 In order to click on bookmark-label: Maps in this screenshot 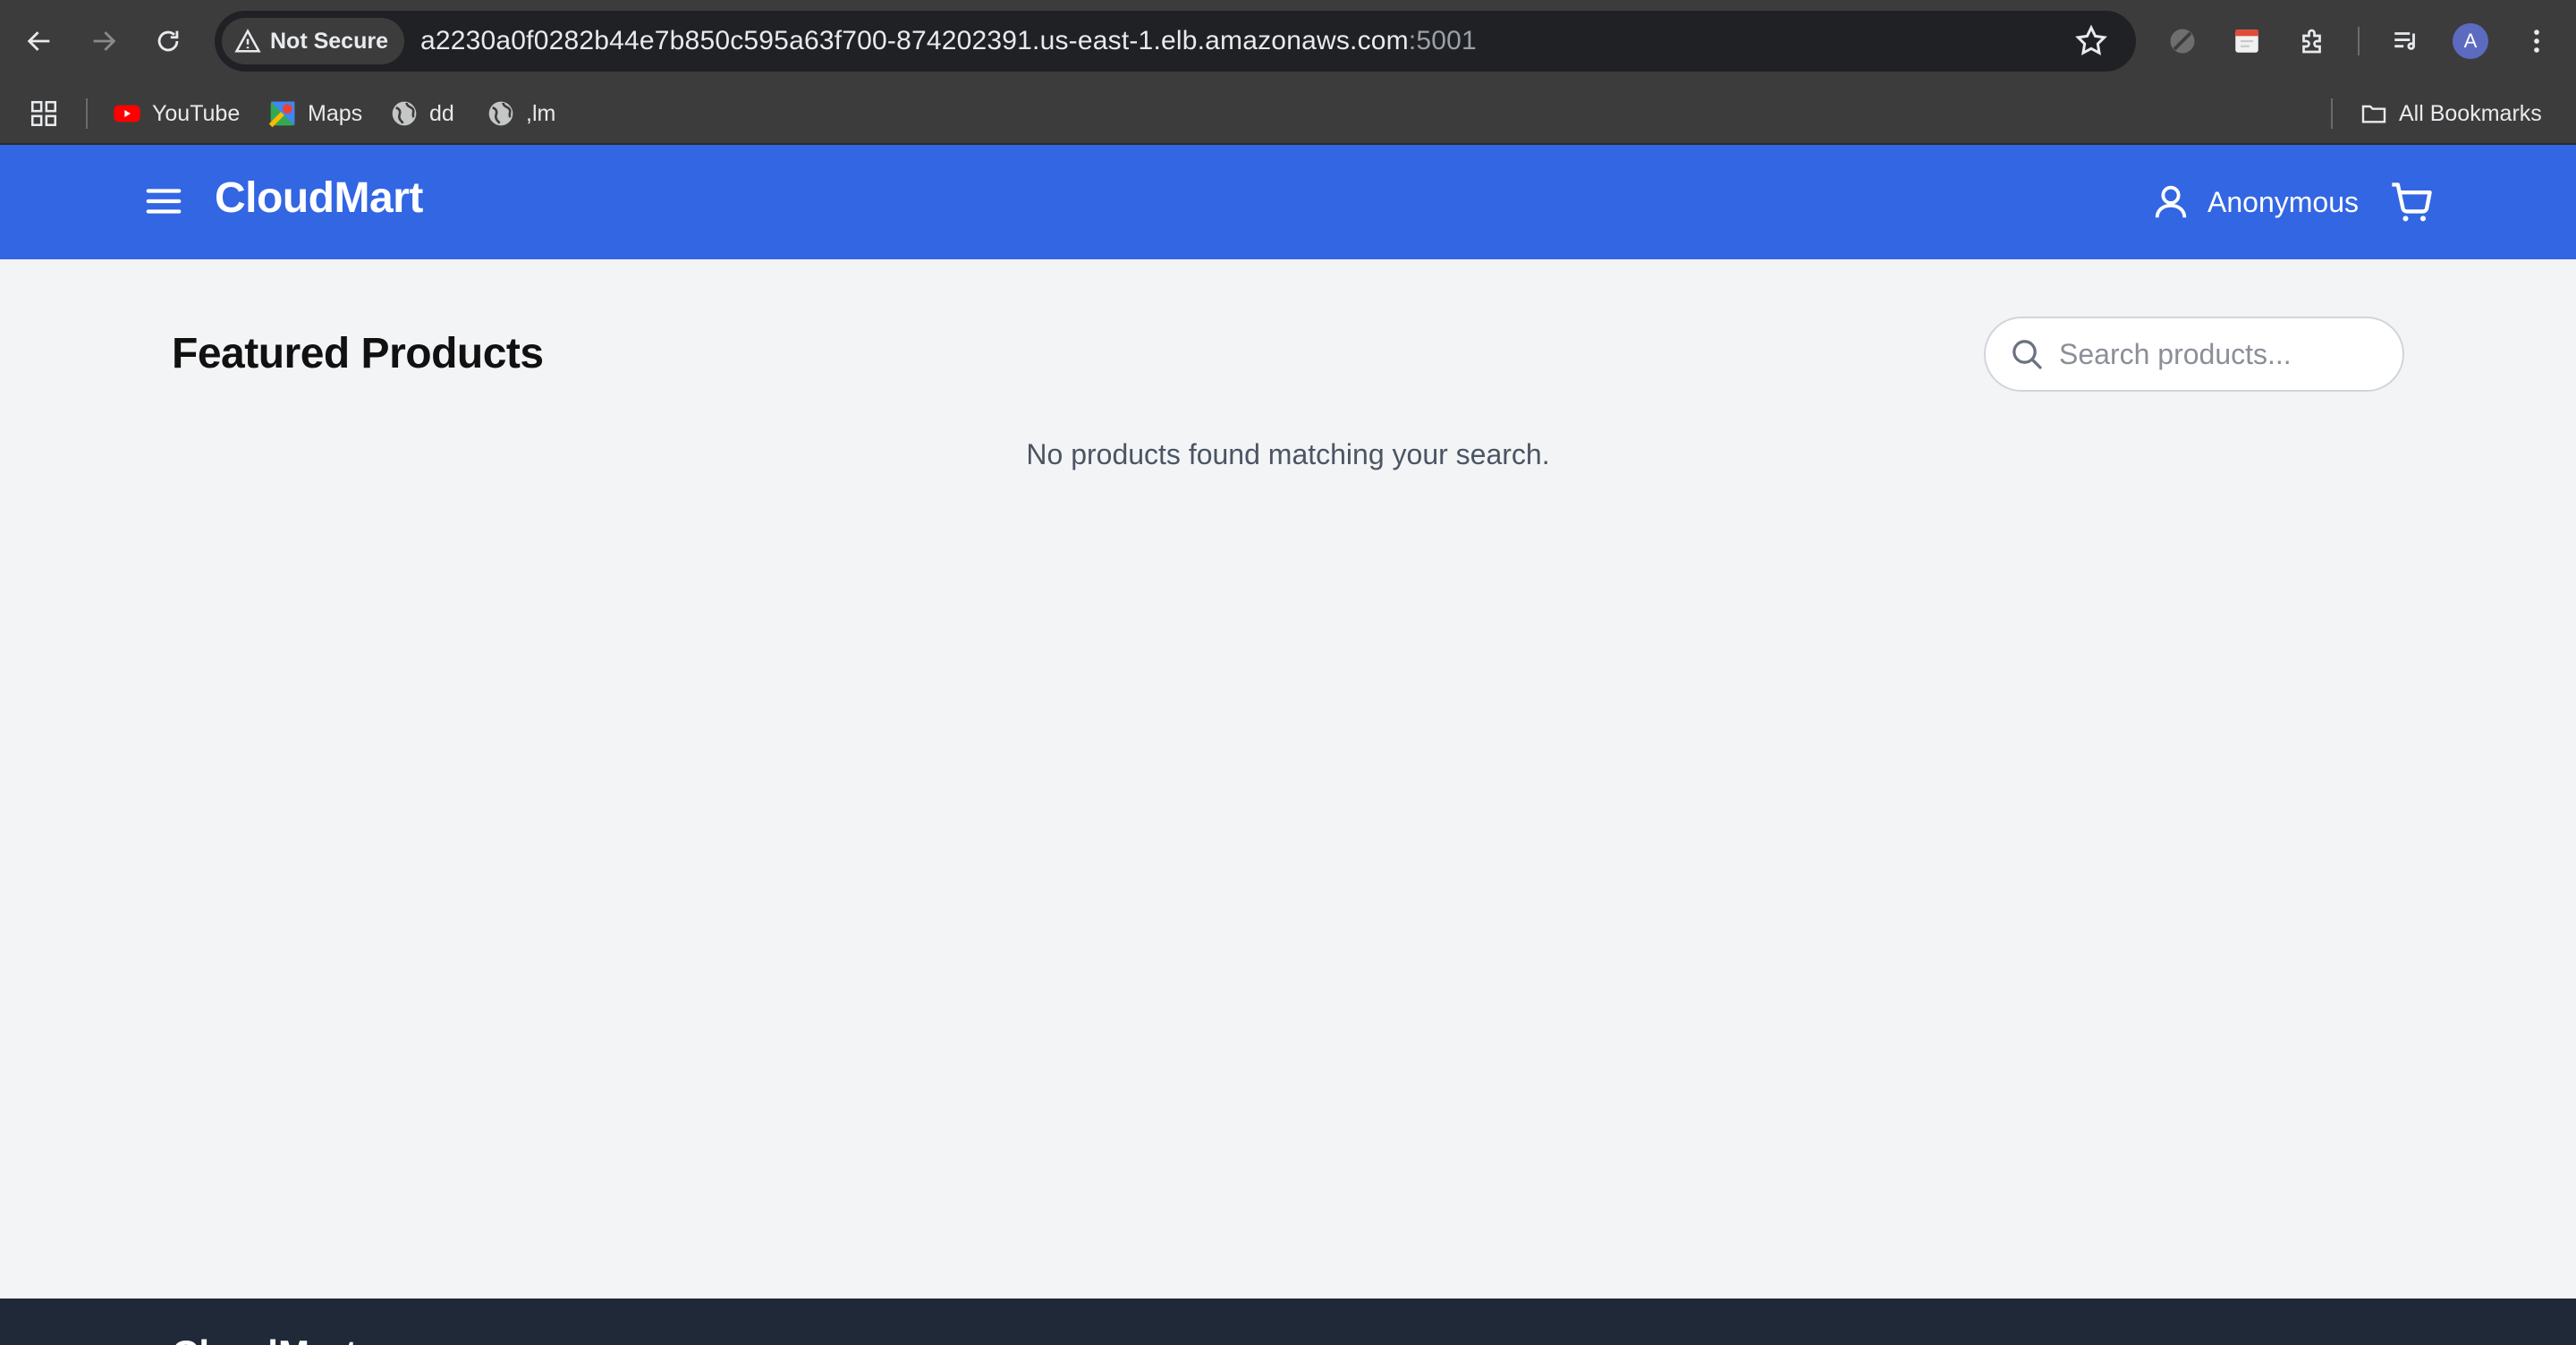, I will do `click(335, 113)`.